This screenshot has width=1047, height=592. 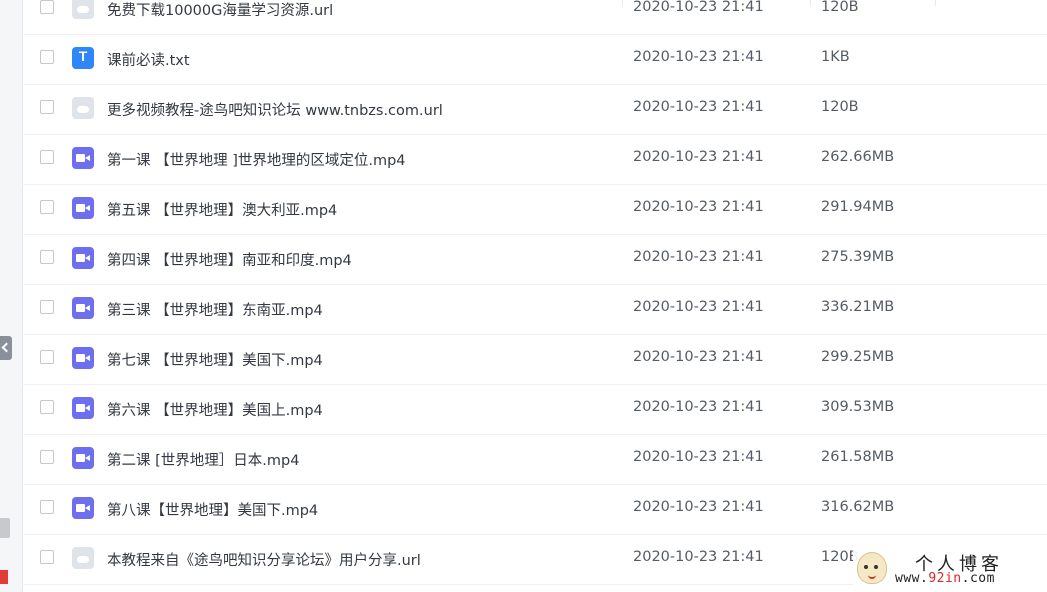 I want to click on side-badge, so click(x=5, y=528).